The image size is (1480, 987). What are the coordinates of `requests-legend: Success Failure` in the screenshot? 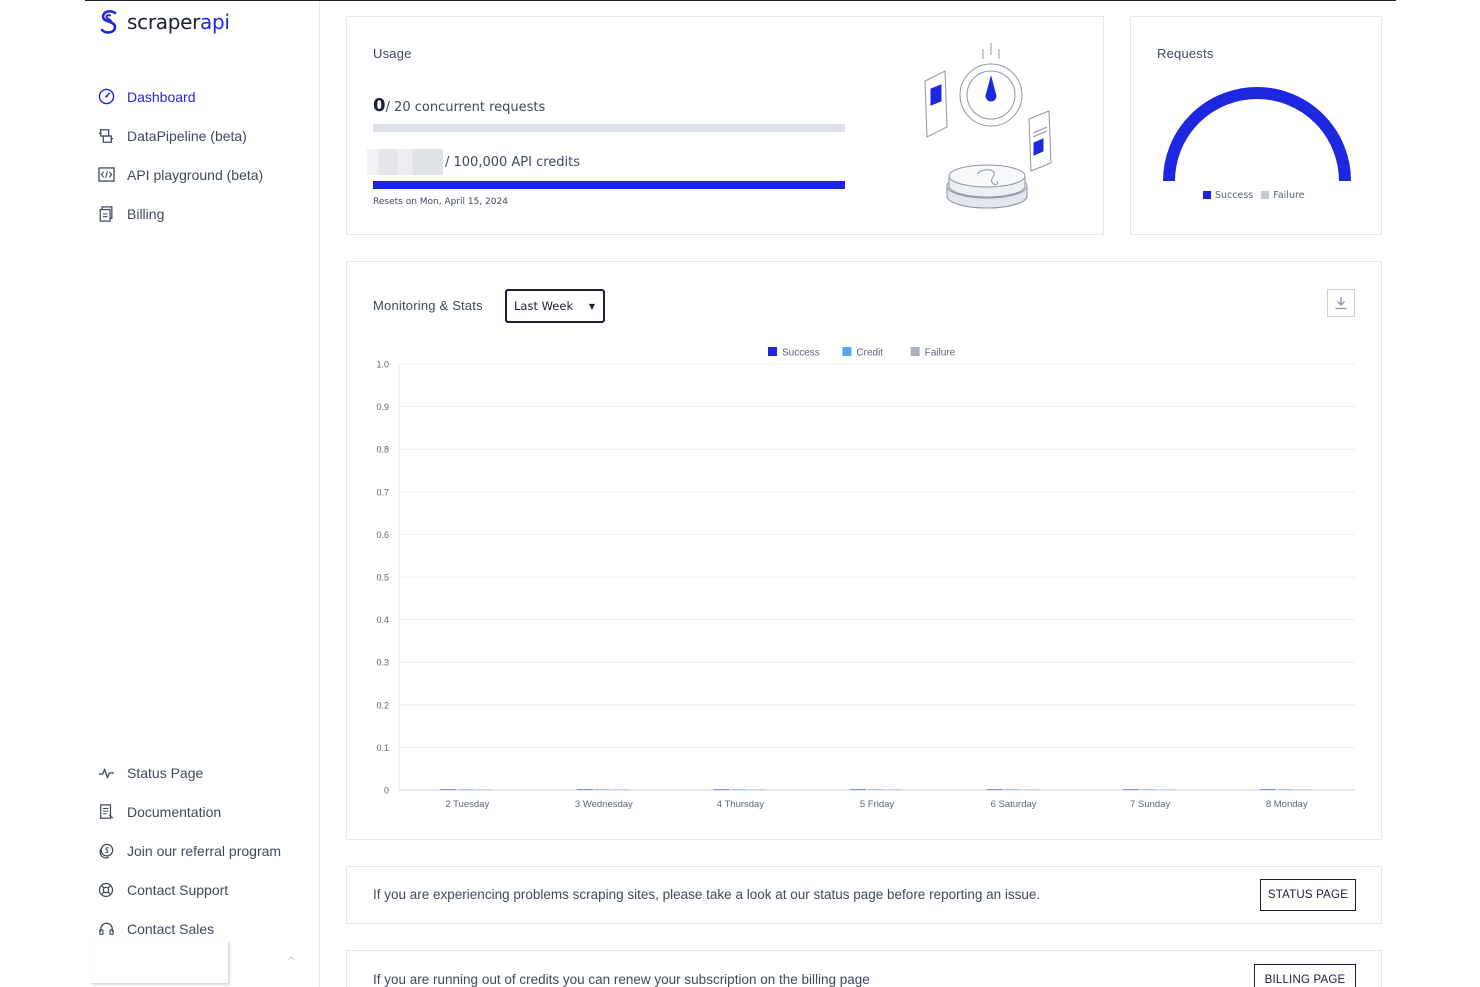 It's located at (1254, 195).